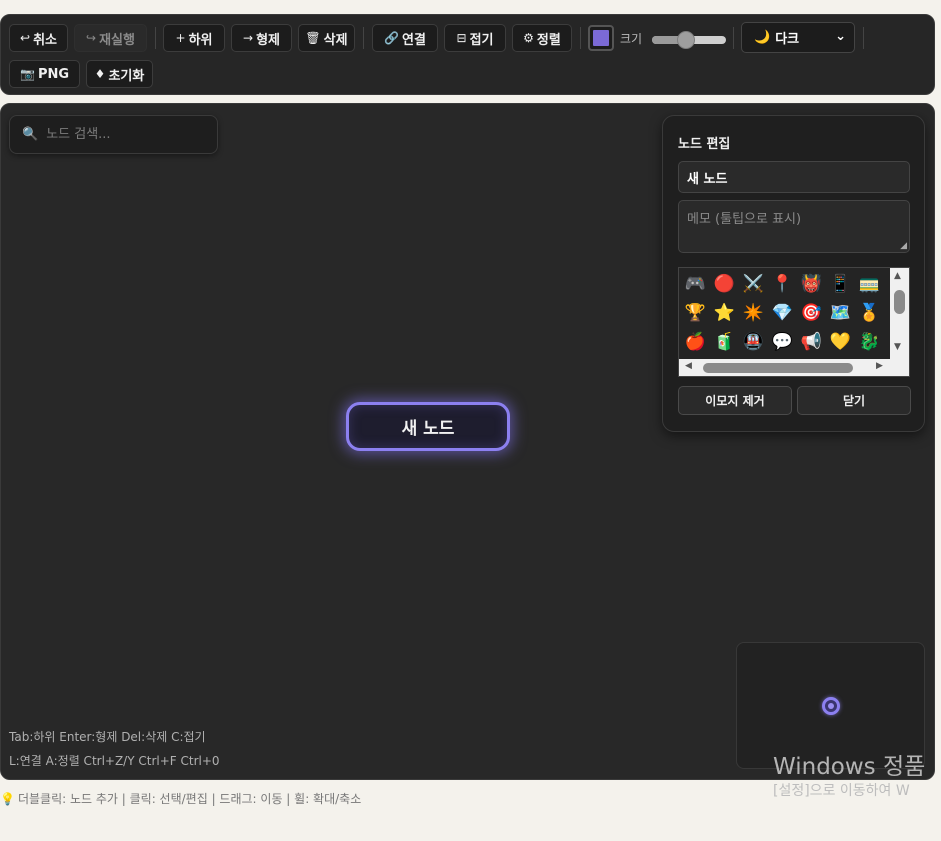 This screenshot has height=841, width=941. I want to click on emoji-horizontal-scrollbar: ◀ ▶, so click(794, 367).